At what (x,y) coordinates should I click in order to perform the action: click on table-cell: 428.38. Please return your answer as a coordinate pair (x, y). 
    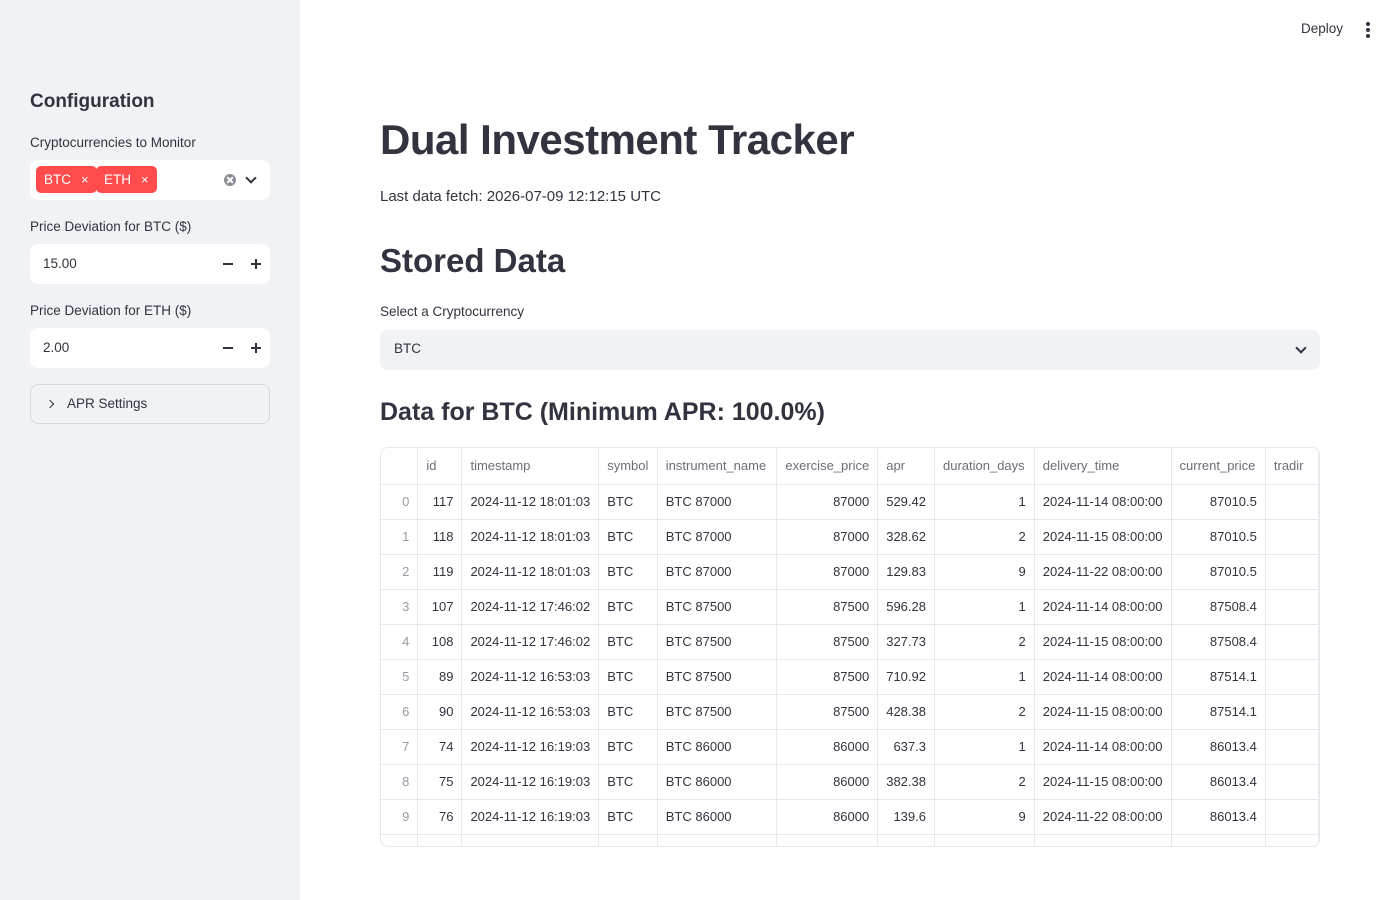
    Looking at the image, I should click on (906, 712).